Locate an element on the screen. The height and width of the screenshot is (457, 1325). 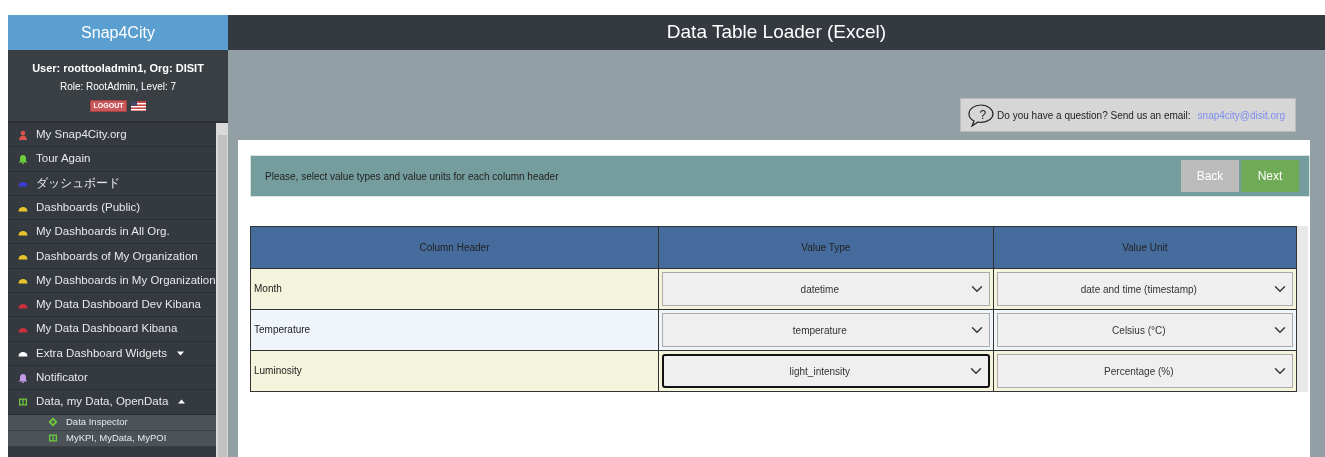
page-title: Data Table Loader (Excel) is located at coordinates (776, 32).